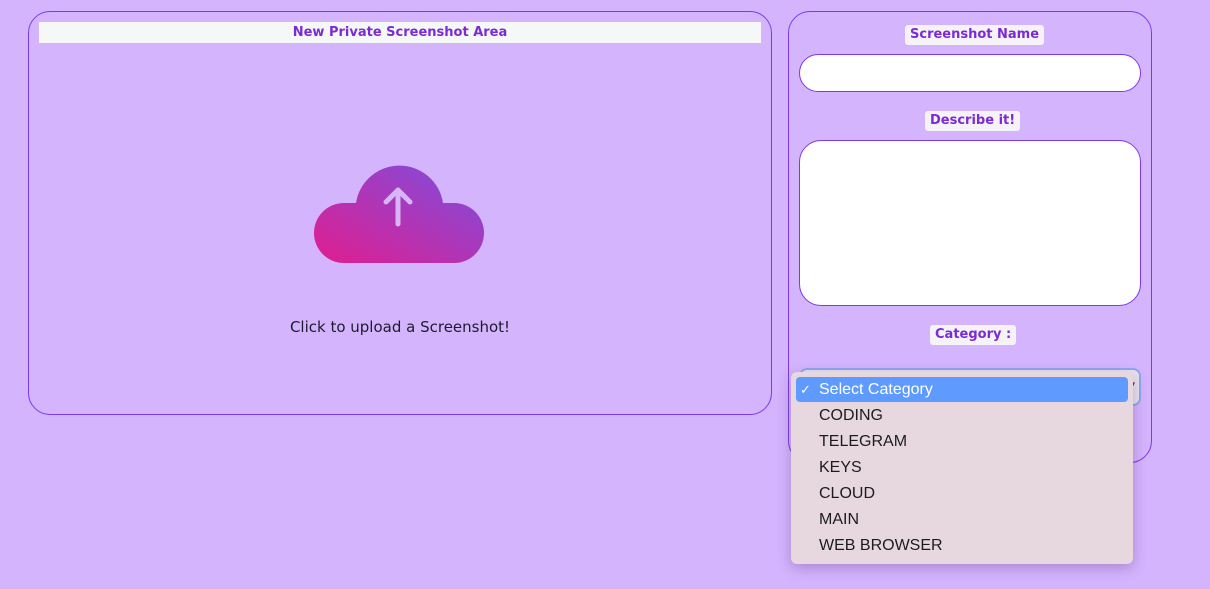  I want to click on checkmark-icon: ✓, so click(805, 389).